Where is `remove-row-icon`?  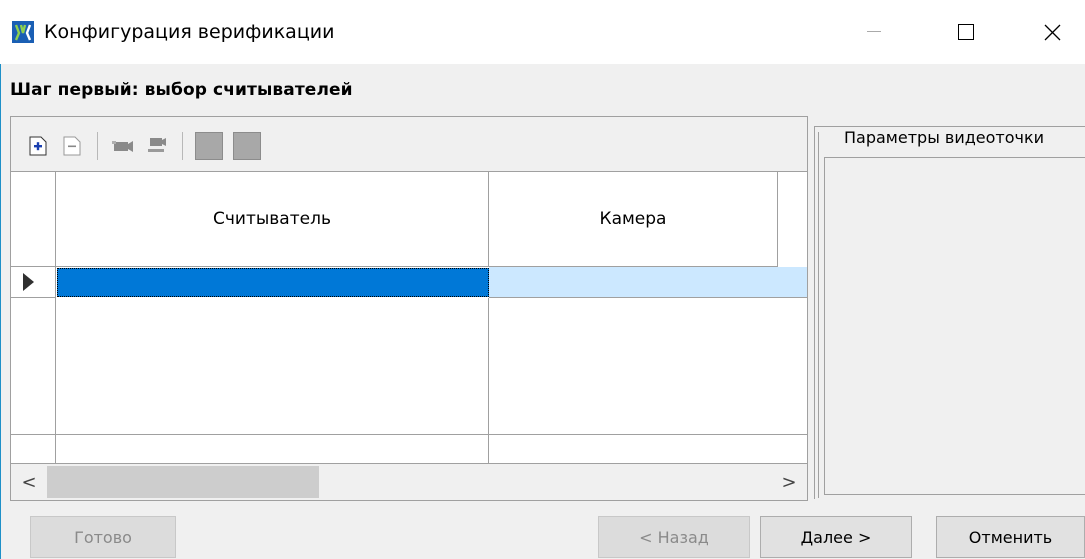
remove-row-icon is located at coordinates (72, 146).